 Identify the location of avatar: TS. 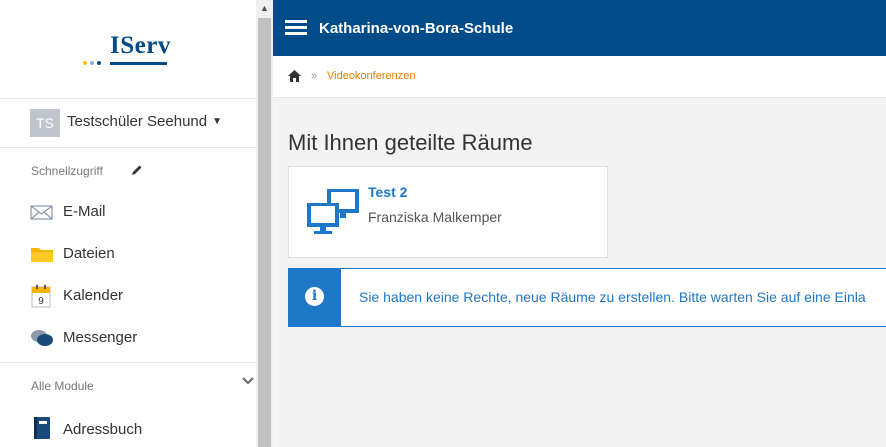
(45, 123).